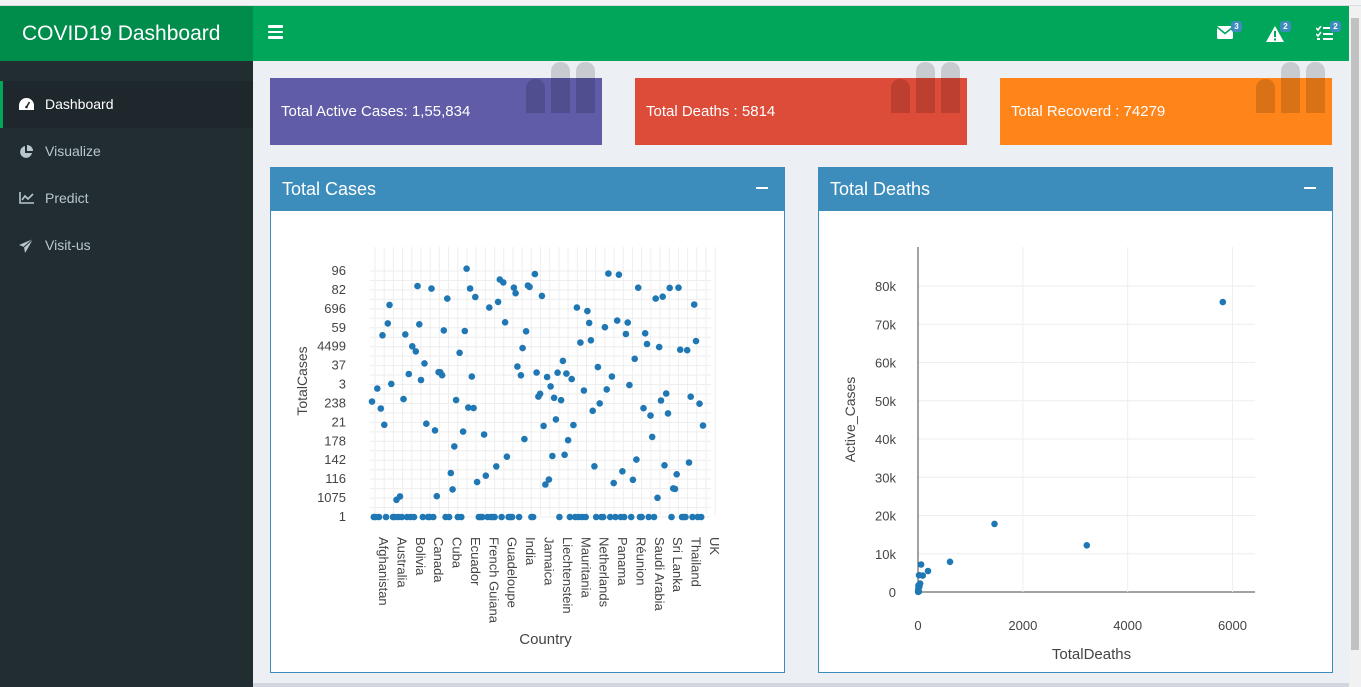  I want to click on y-tick-label: 30k, so click(885, 477).